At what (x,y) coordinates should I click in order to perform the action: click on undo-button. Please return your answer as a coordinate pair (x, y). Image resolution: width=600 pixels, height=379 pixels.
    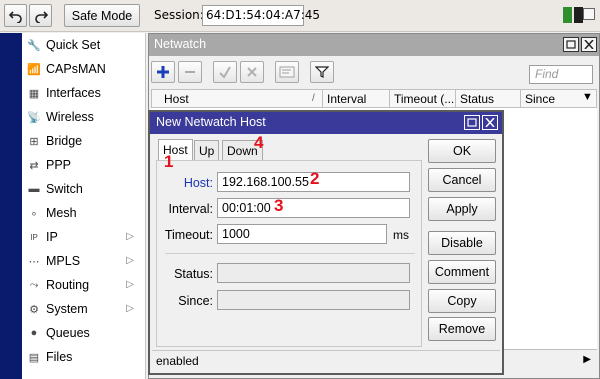
    Looking at the image, I should click on (15, 15).